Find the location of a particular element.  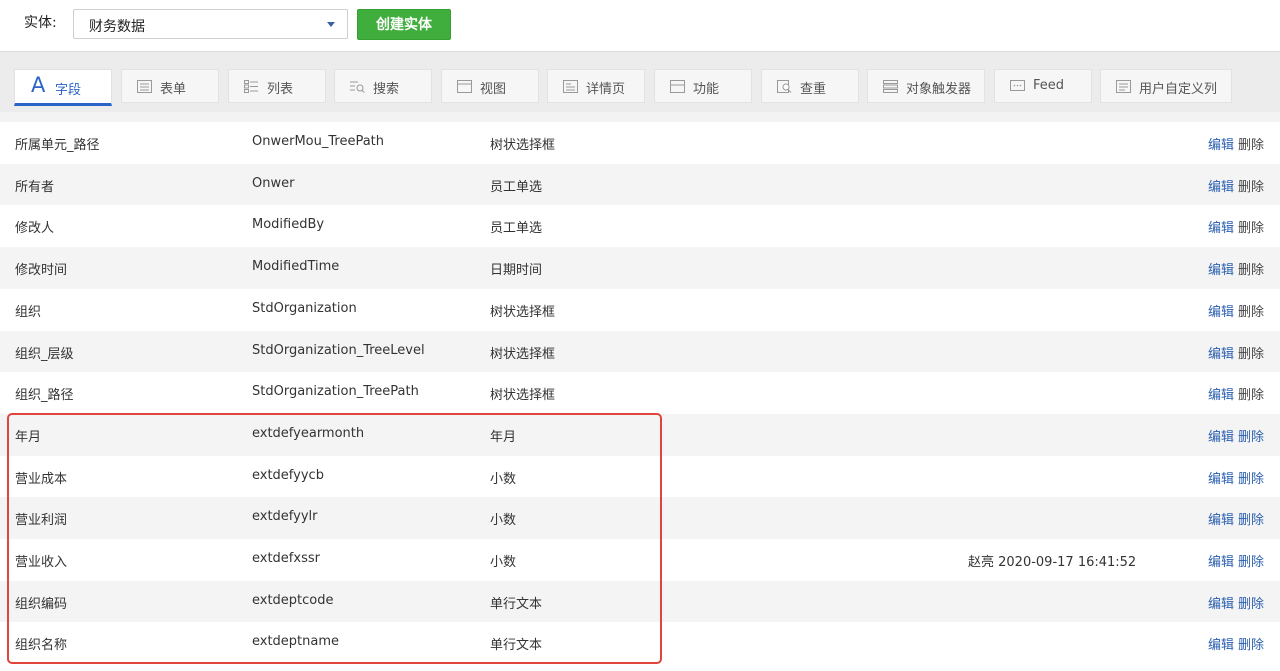

field-display-name: 修改人 is located at coordinates (35, 229).